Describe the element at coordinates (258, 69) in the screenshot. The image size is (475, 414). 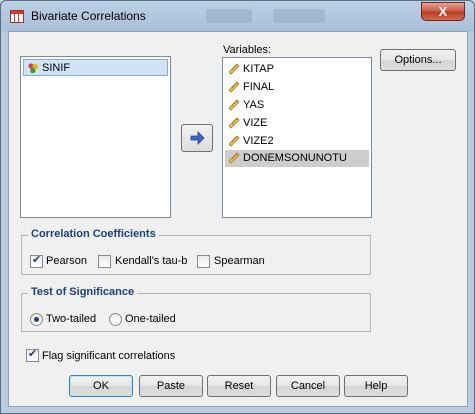
I see `list-item-label: KITAP` at that location.